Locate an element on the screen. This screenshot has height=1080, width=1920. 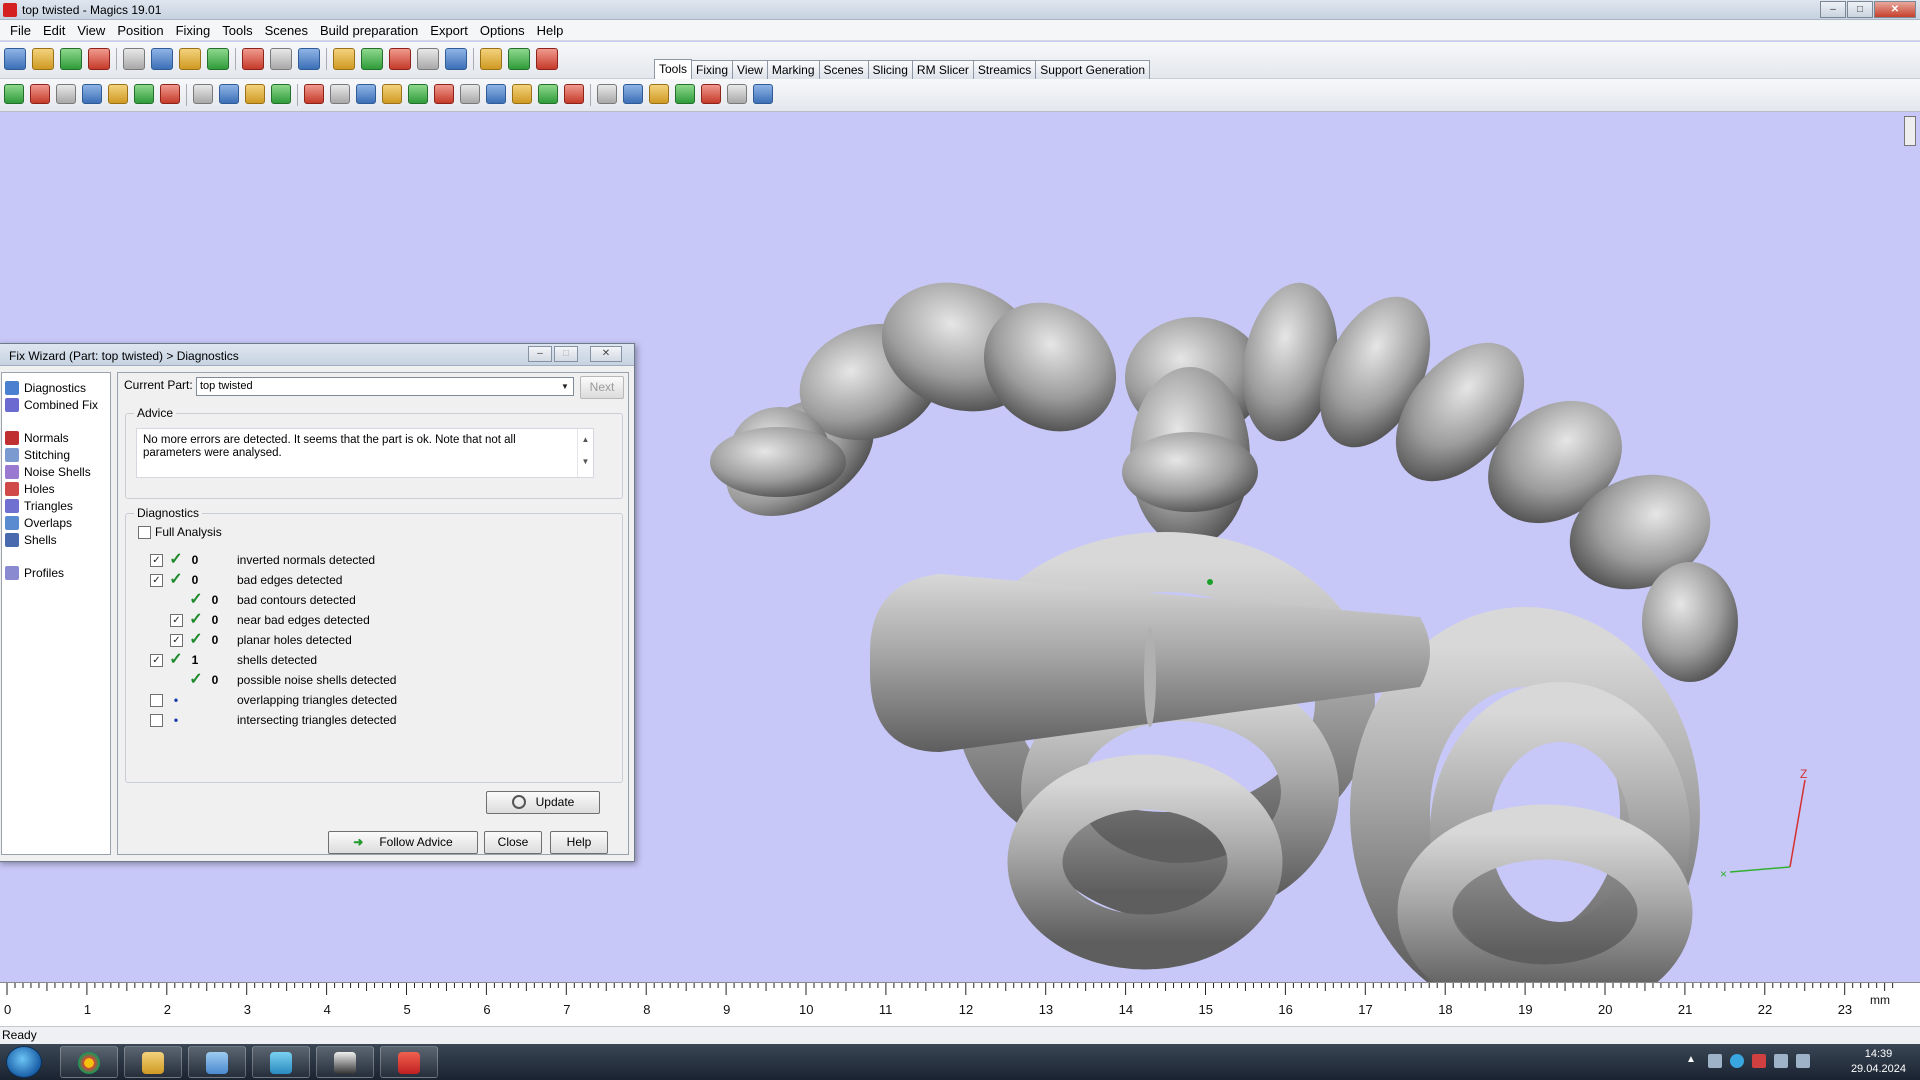
open-folder-icon is located at coordinates (43, 59).